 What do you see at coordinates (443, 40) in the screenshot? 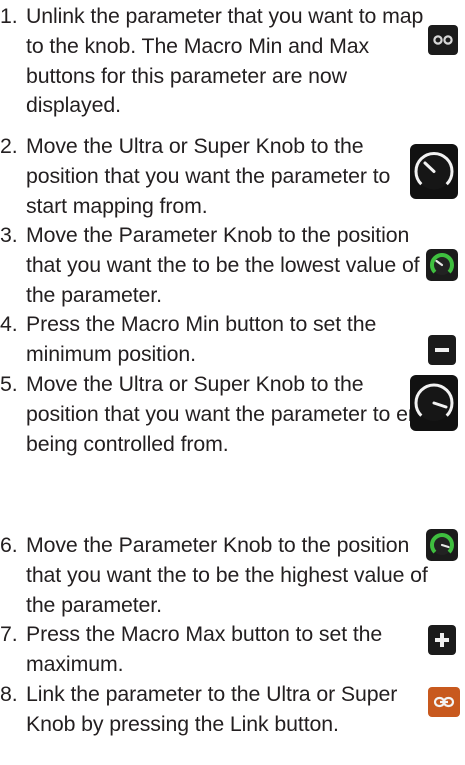
I see `unlinked-chain-icon` at bounding box center [443, 40].